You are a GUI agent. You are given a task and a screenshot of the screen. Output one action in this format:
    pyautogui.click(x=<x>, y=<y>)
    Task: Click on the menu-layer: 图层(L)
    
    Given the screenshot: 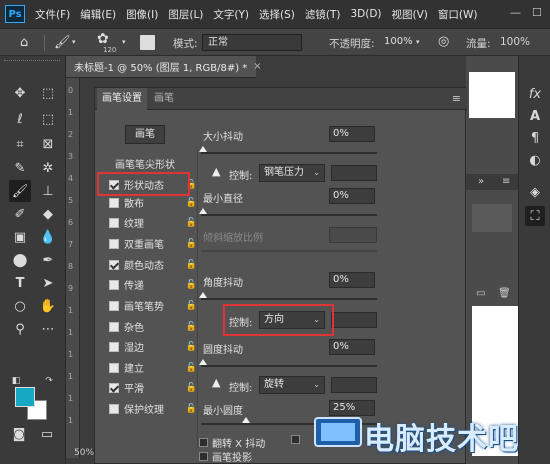 What is the action you would take?
    pyautogui.click(x=185, y=14)
    